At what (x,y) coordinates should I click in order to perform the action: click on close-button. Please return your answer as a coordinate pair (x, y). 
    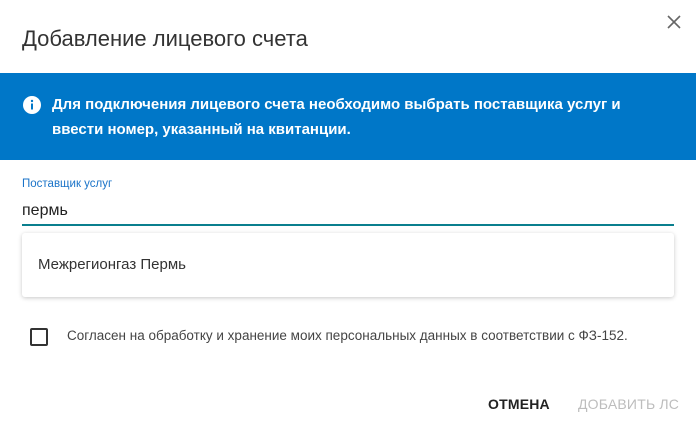
    Looking at the image, I should click on (674, 22).